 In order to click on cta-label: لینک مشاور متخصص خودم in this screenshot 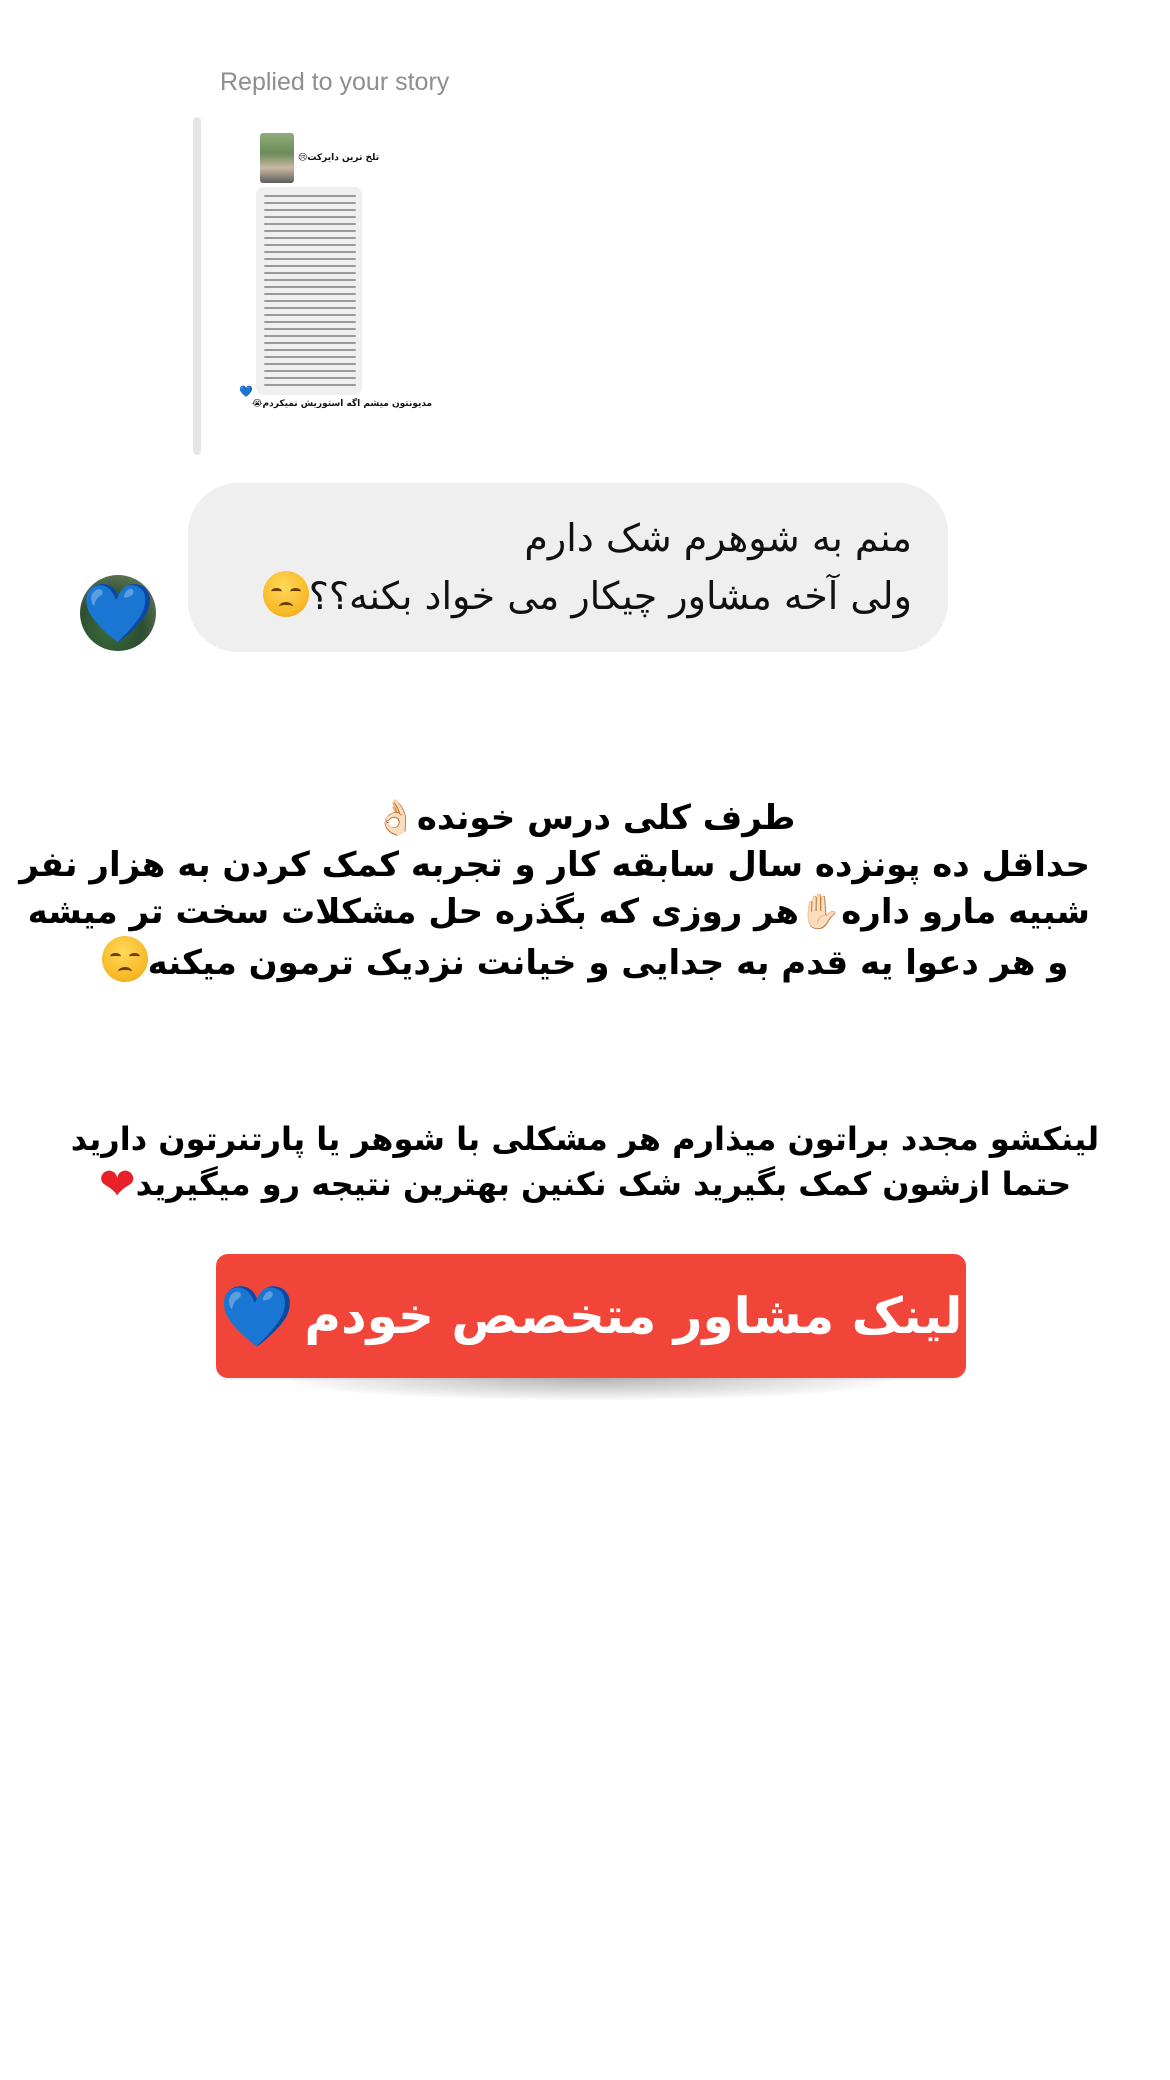, I will do `click(633, 1316)`.